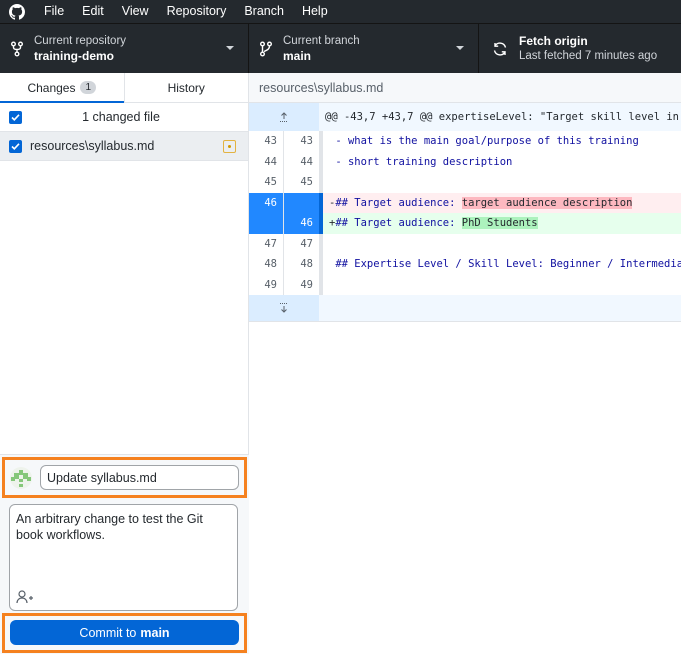  I want to click on line-text: - short training description, so click(424, 161).